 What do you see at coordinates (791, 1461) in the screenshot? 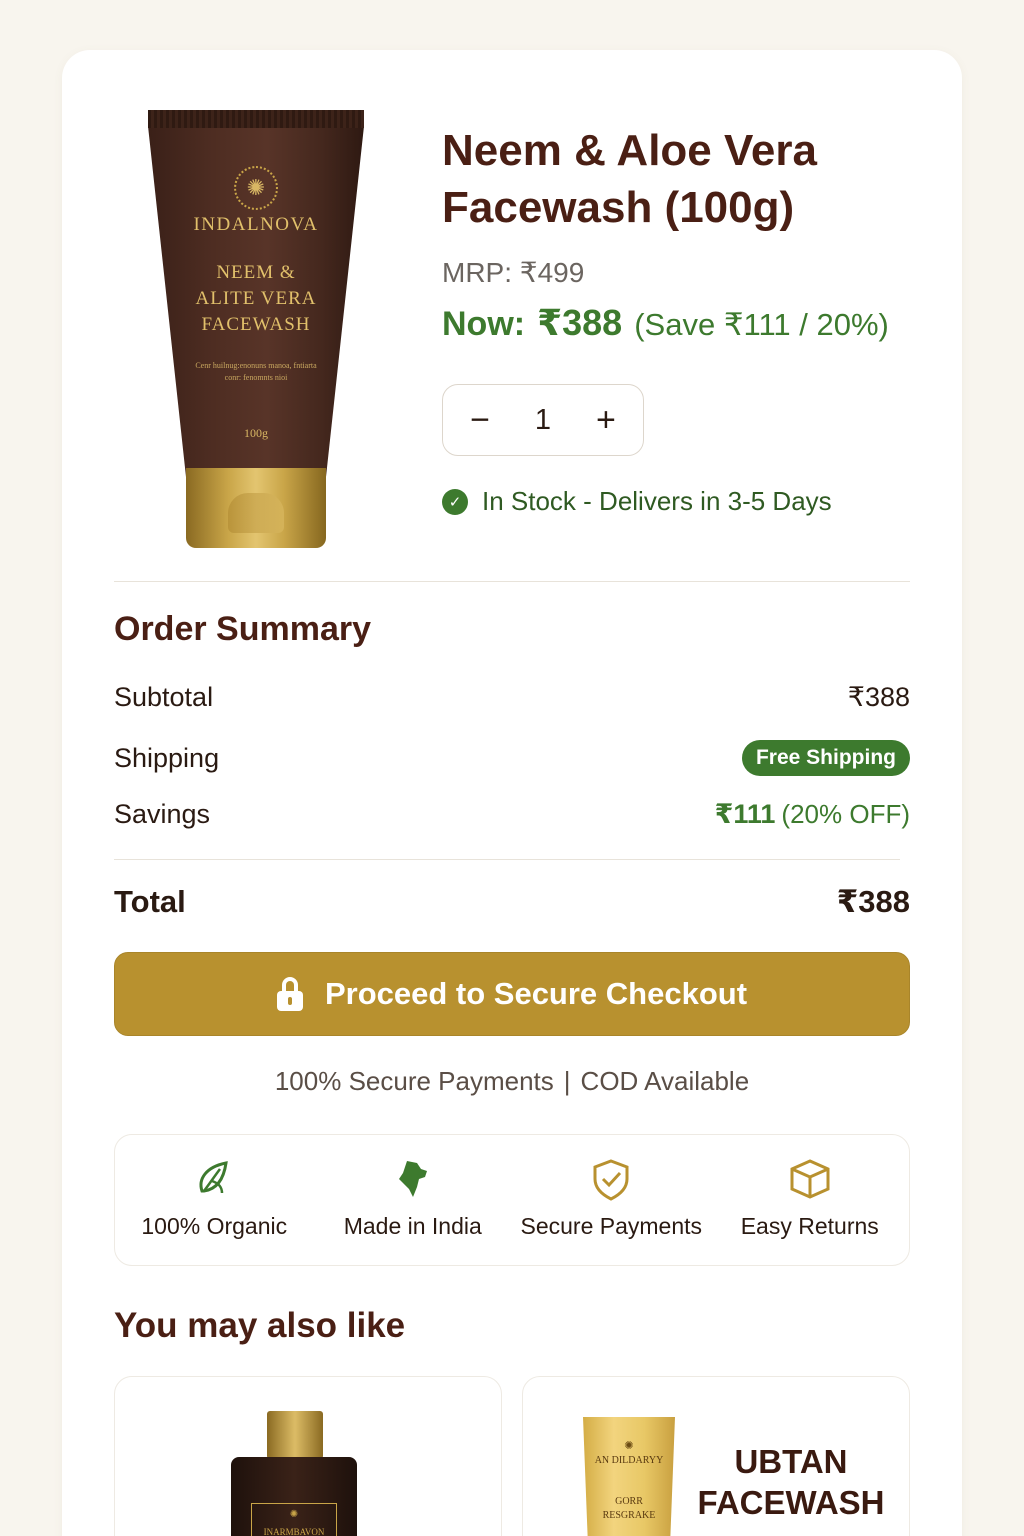
I see `recommendation-title-line: UBTAN` at bounding box center [791, 1461].